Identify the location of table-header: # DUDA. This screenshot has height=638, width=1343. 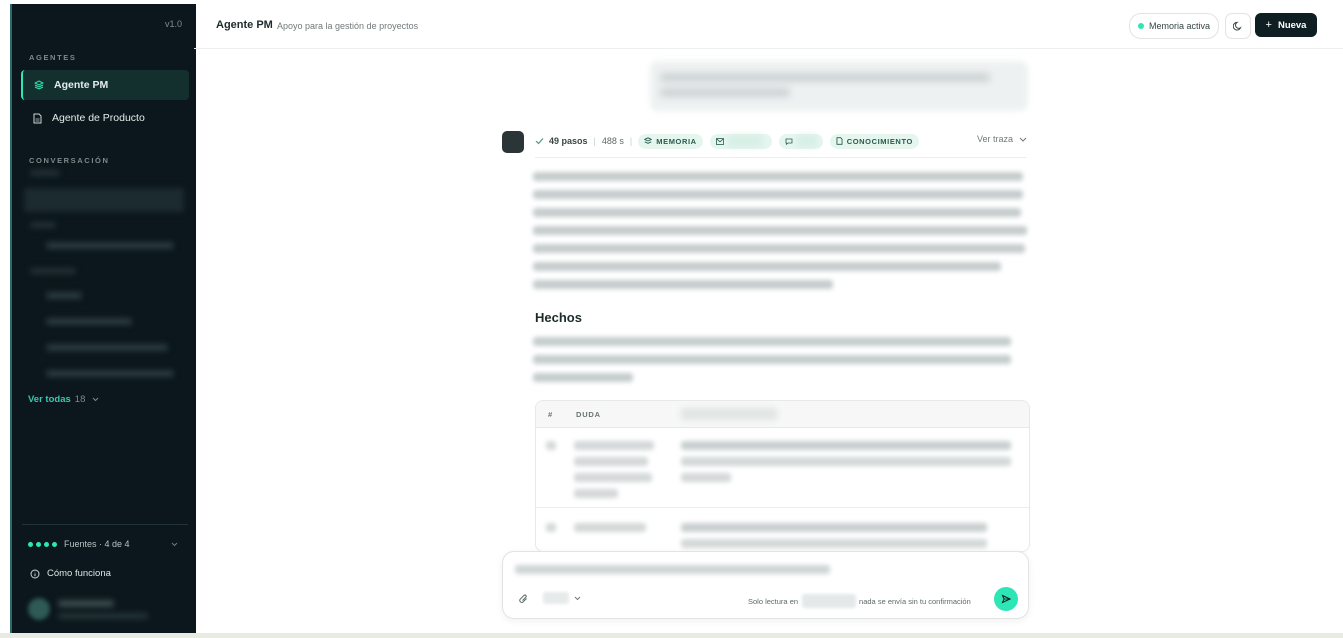
(782, 414).